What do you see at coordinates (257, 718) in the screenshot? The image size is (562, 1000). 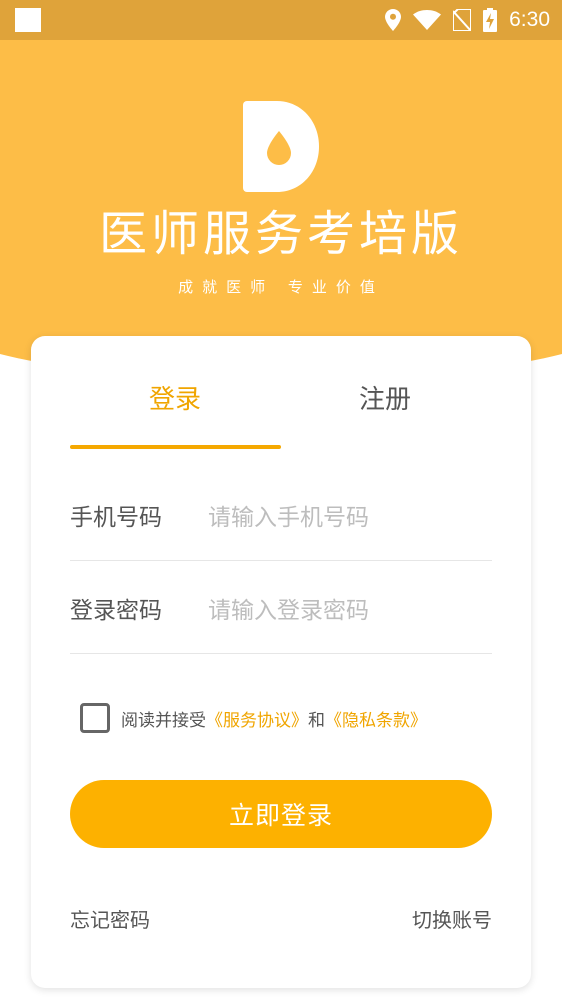 I see `service-agreement-link: 《服务协议》` at bounding box center [257, 718].